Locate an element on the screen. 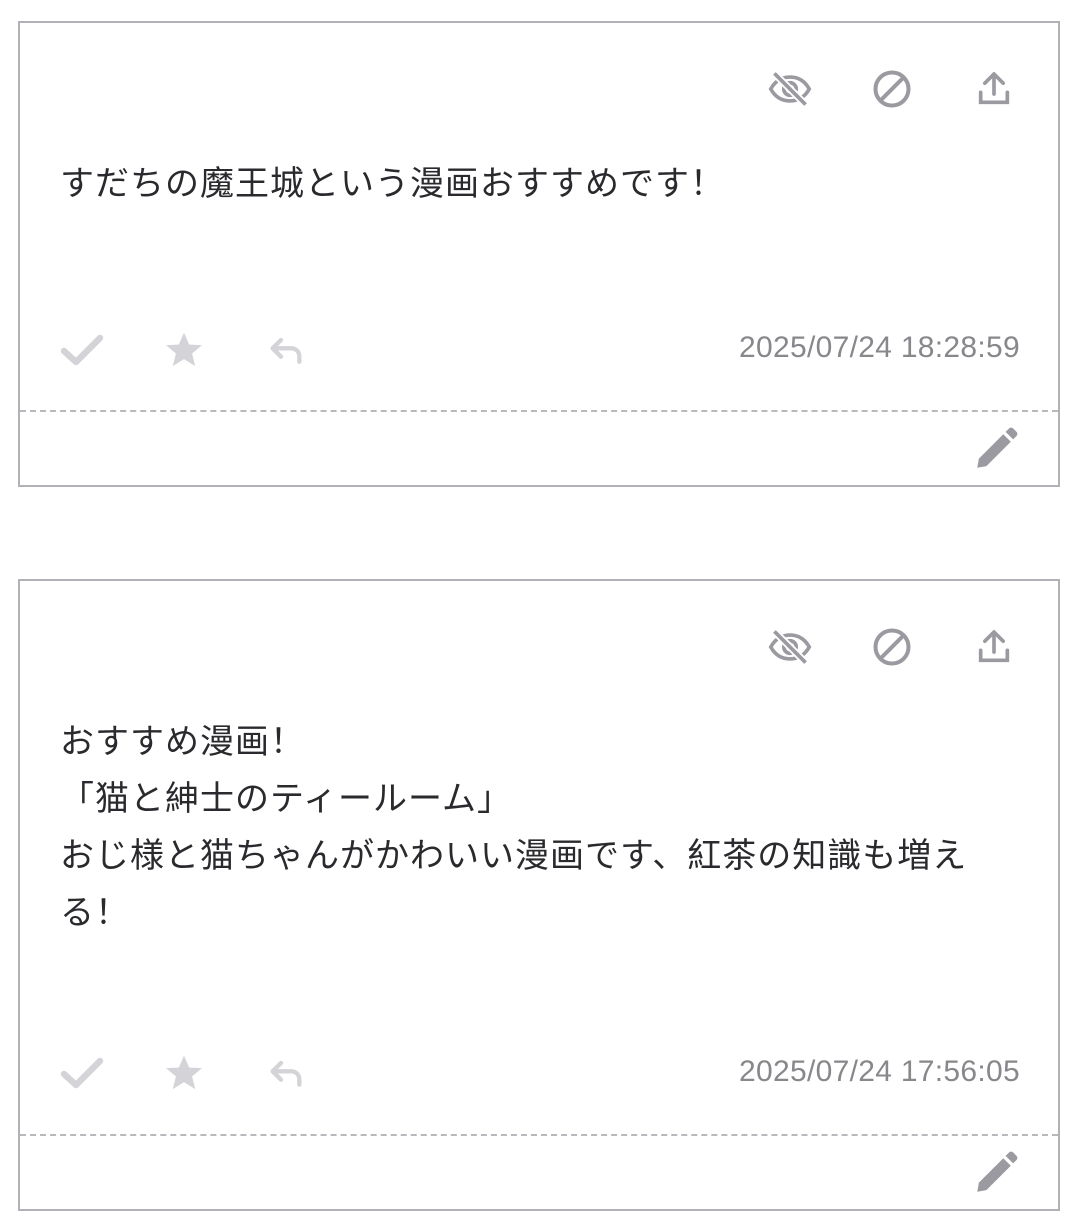  post-timestamp: 2025/07/24 17:56:05 is located at coordinates (879, 1071).